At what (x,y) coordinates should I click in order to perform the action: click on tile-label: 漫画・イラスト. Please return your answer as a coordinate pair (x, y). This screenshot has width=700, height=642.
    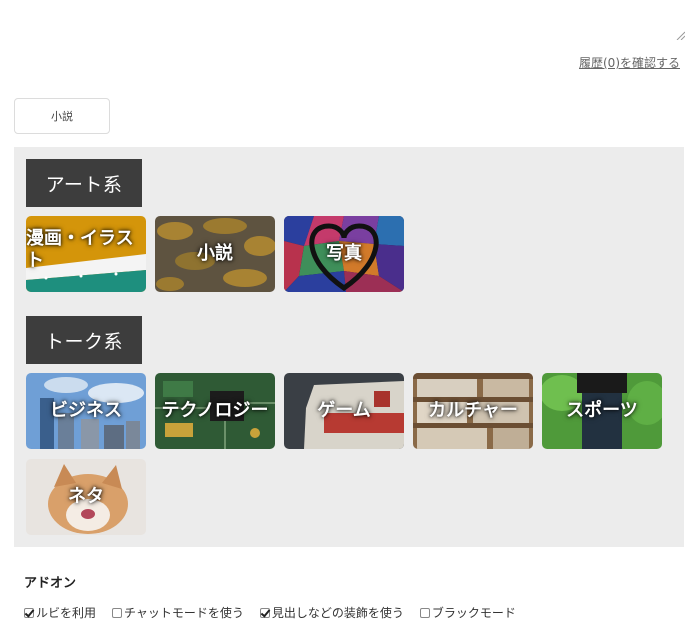
    Looking at the image, I should click on (80, 249).